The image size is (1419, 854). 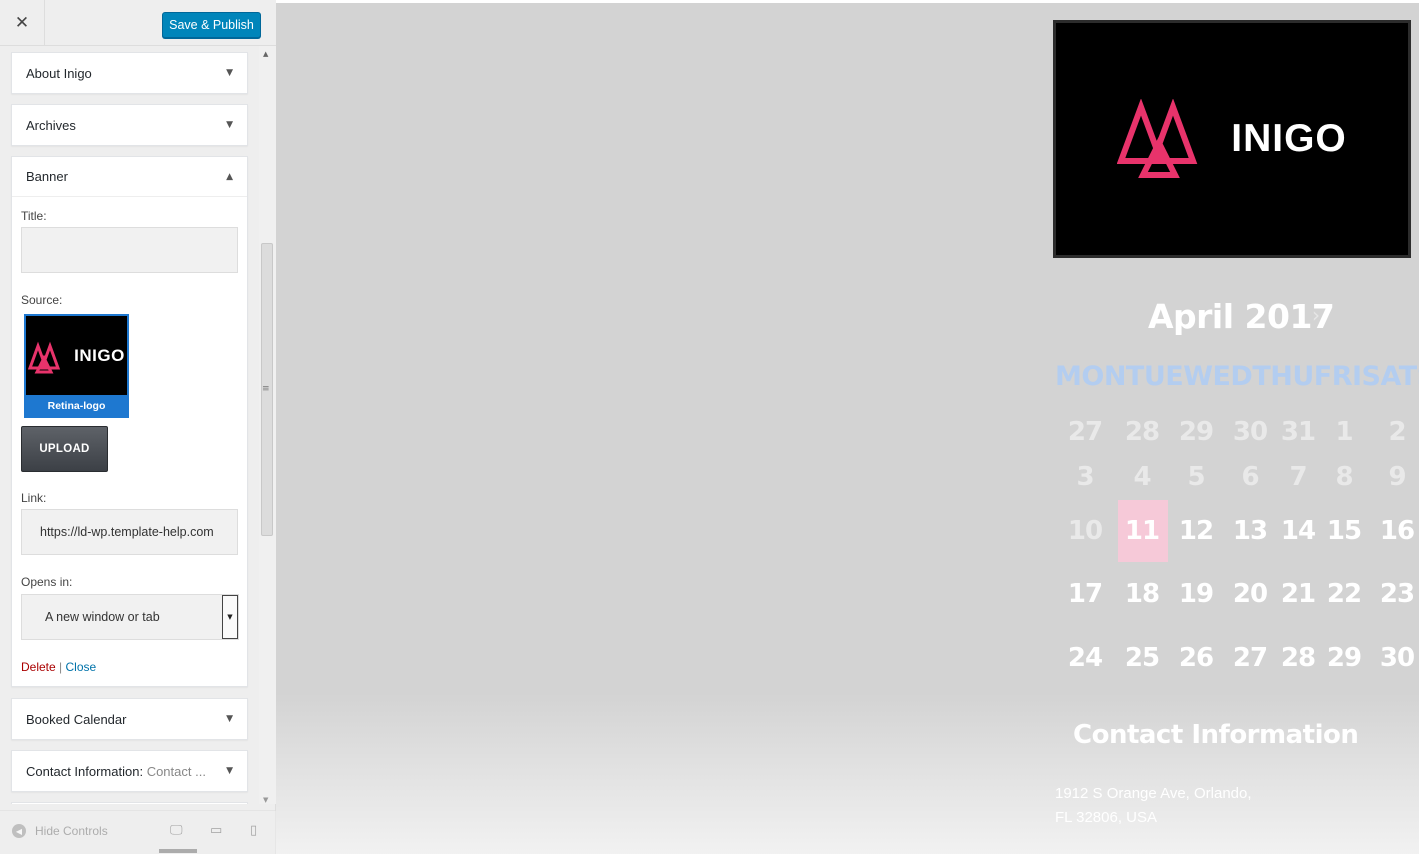 What do you see at coordinates (1106, 817) in the screenshot?
I see `contact-address-line2: FL 32806, USA` at bounding box center [1106, 817].